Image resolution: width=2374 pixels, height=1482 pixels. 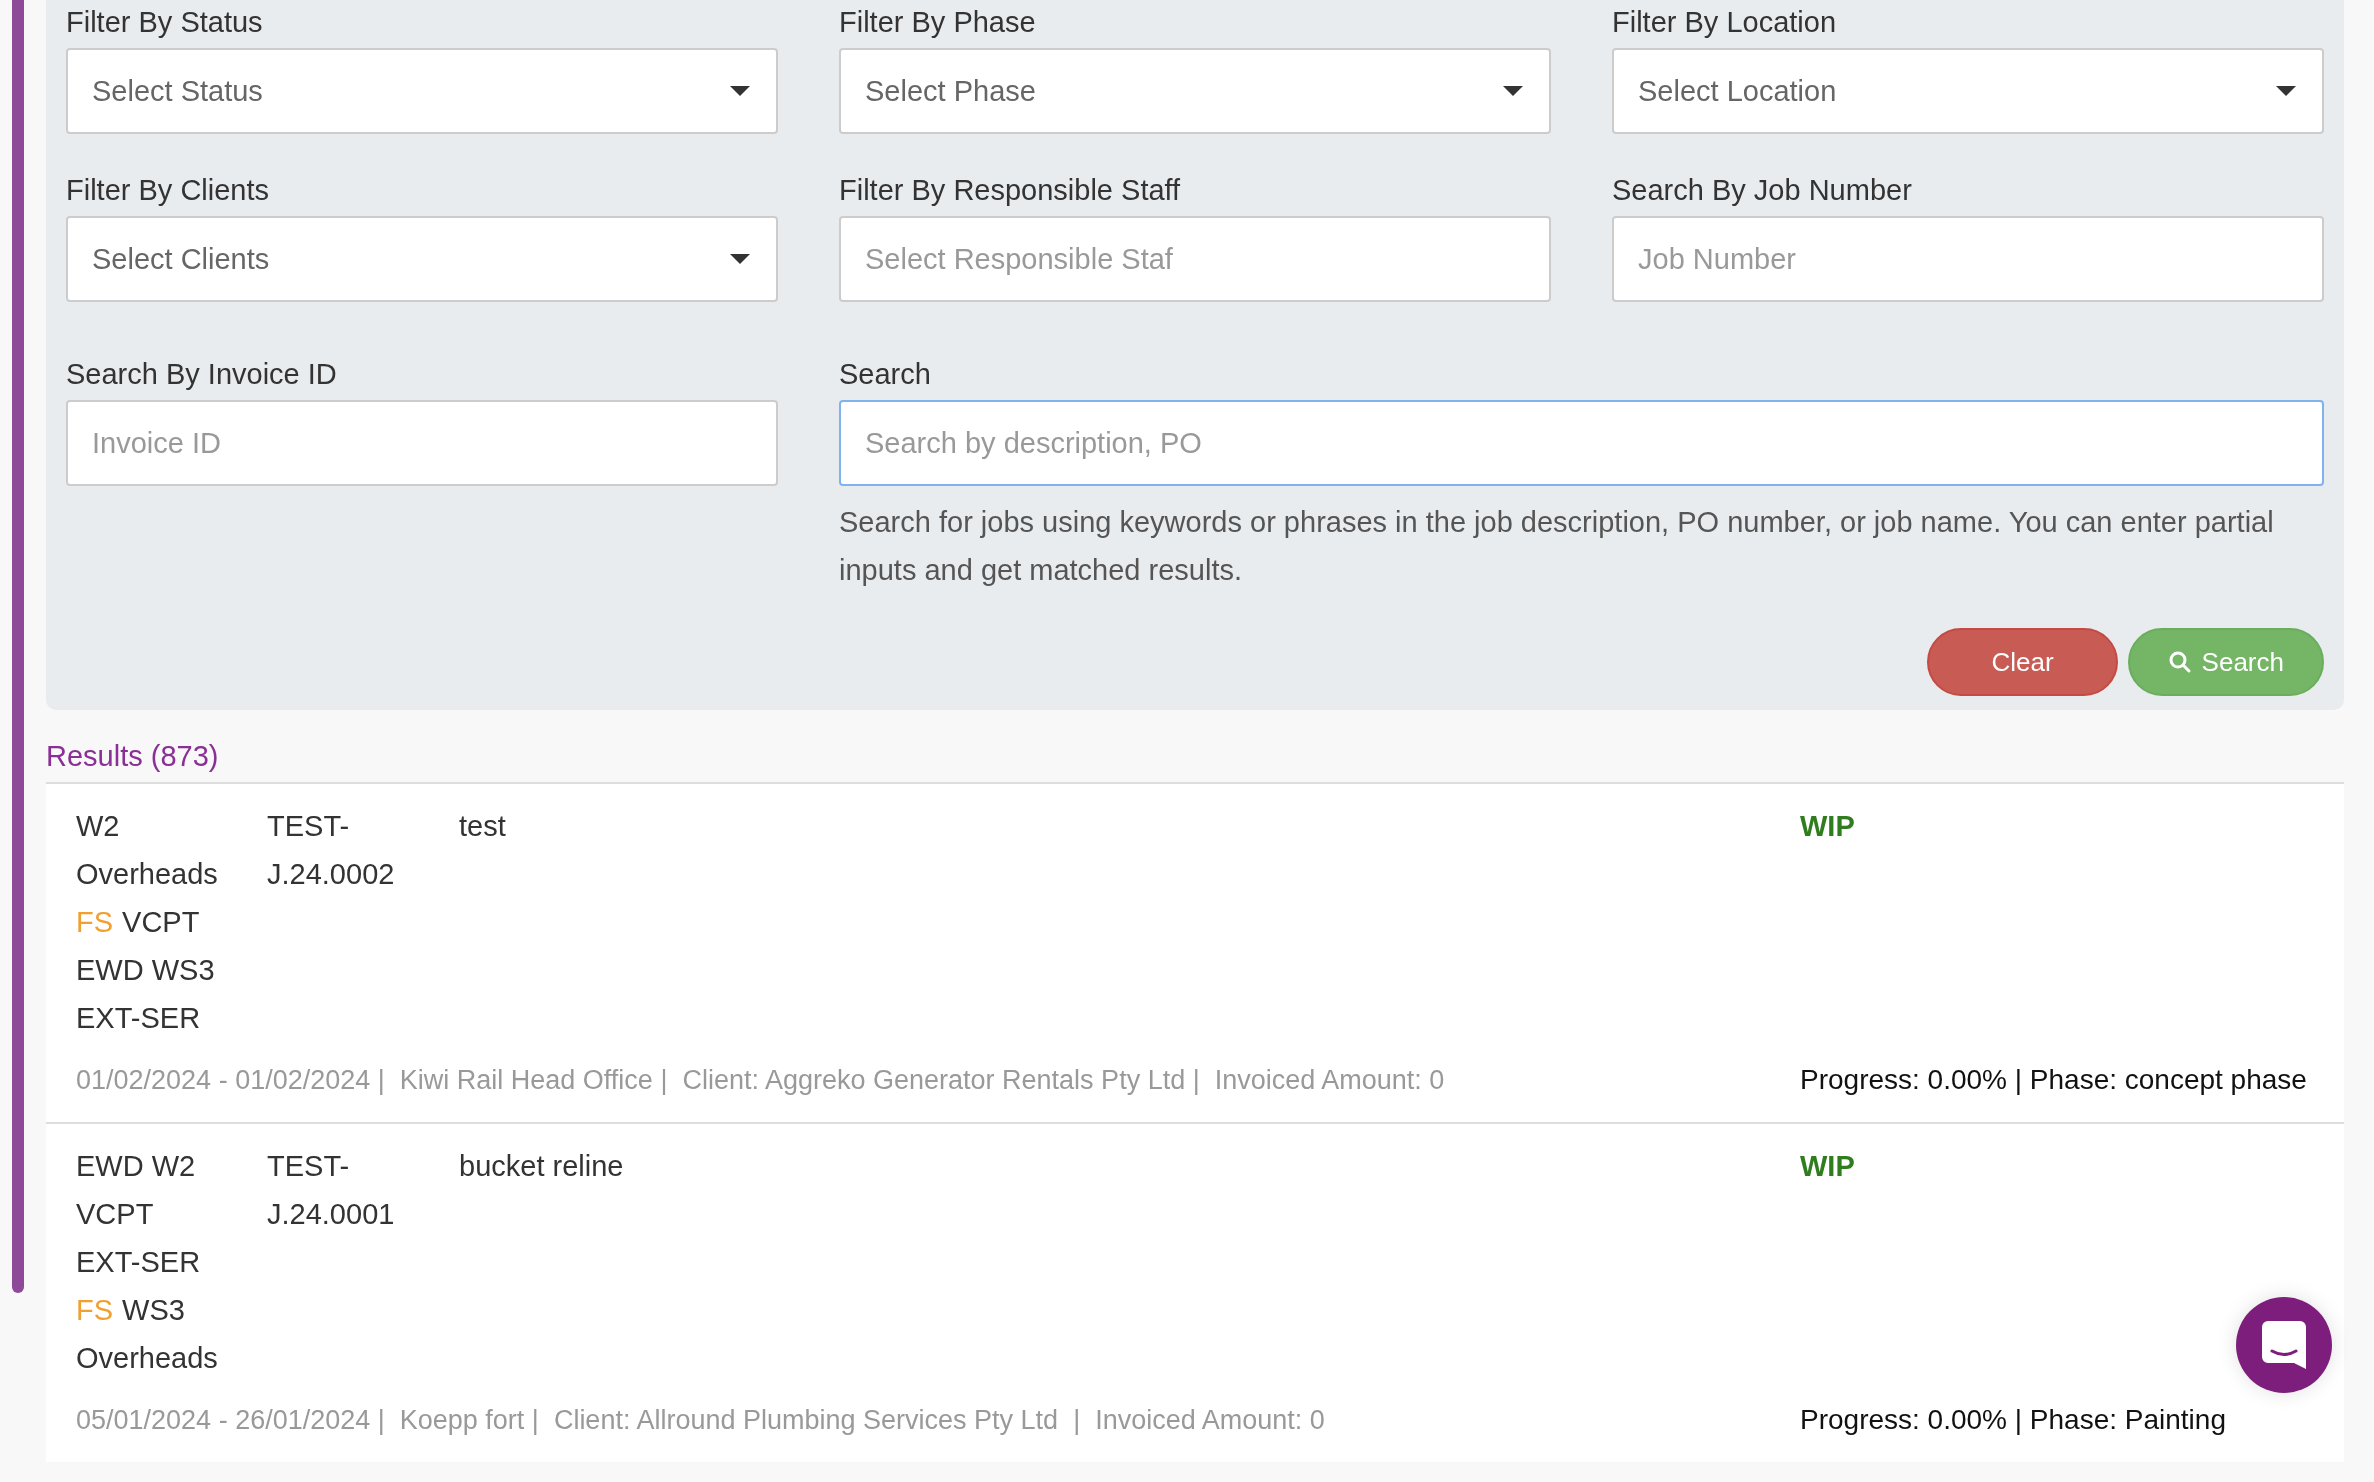 I want to click on field-label: Filter By Status, so click(x=165, y=22).